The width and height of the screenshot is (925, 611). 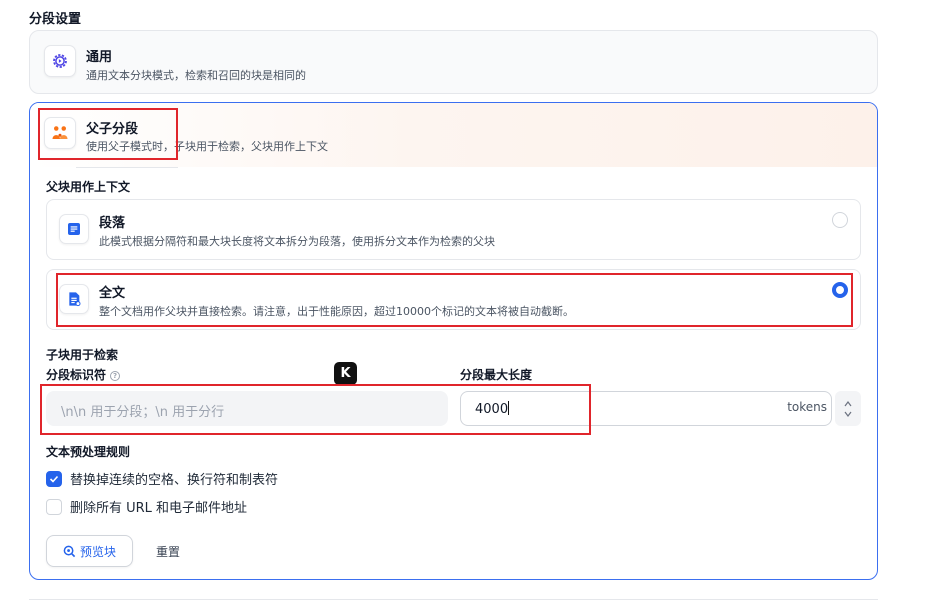 I want to click on general-title: 通用, so click(x=99, y=57).